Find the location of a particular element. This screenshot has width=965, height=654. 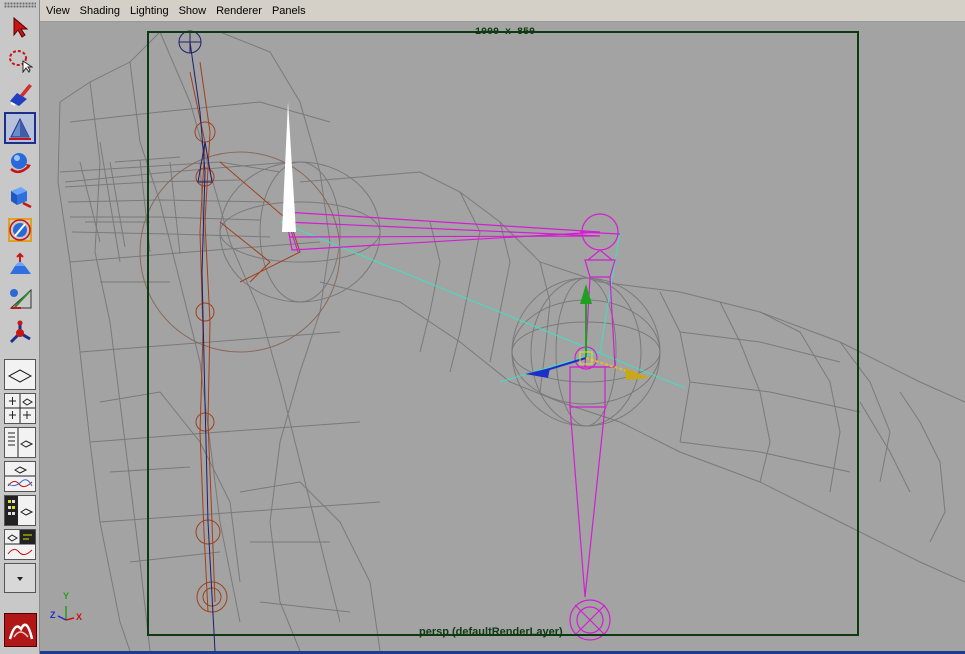

hypershade-persp-layout-icon is located at coordinates (19, 510).